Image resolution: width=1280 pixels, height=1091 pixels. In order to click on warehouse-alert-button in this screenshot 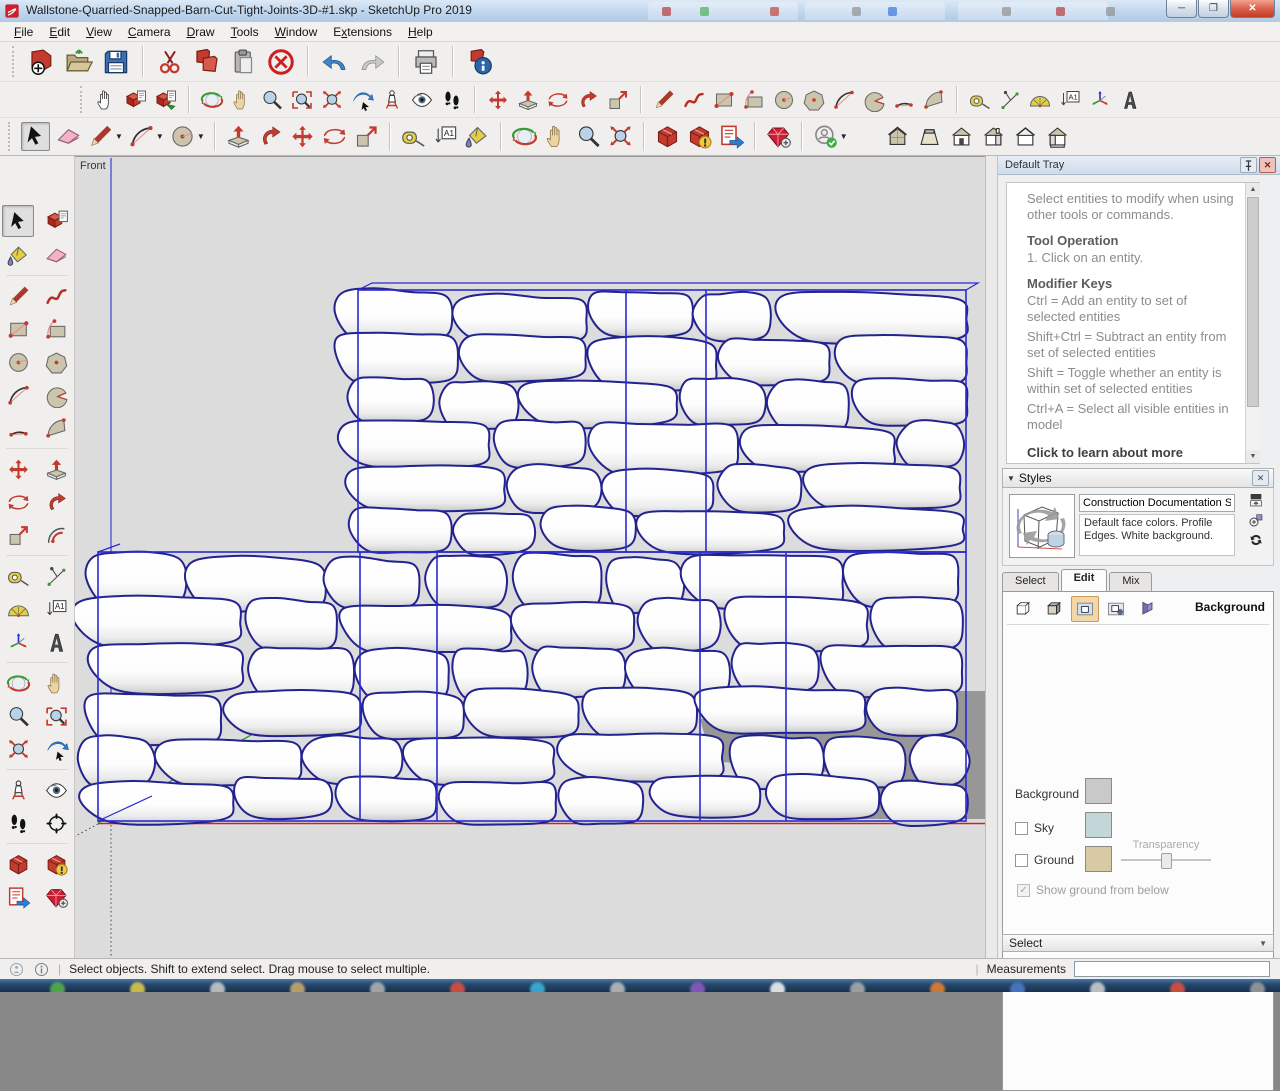, I will do `click(56, 864)`.